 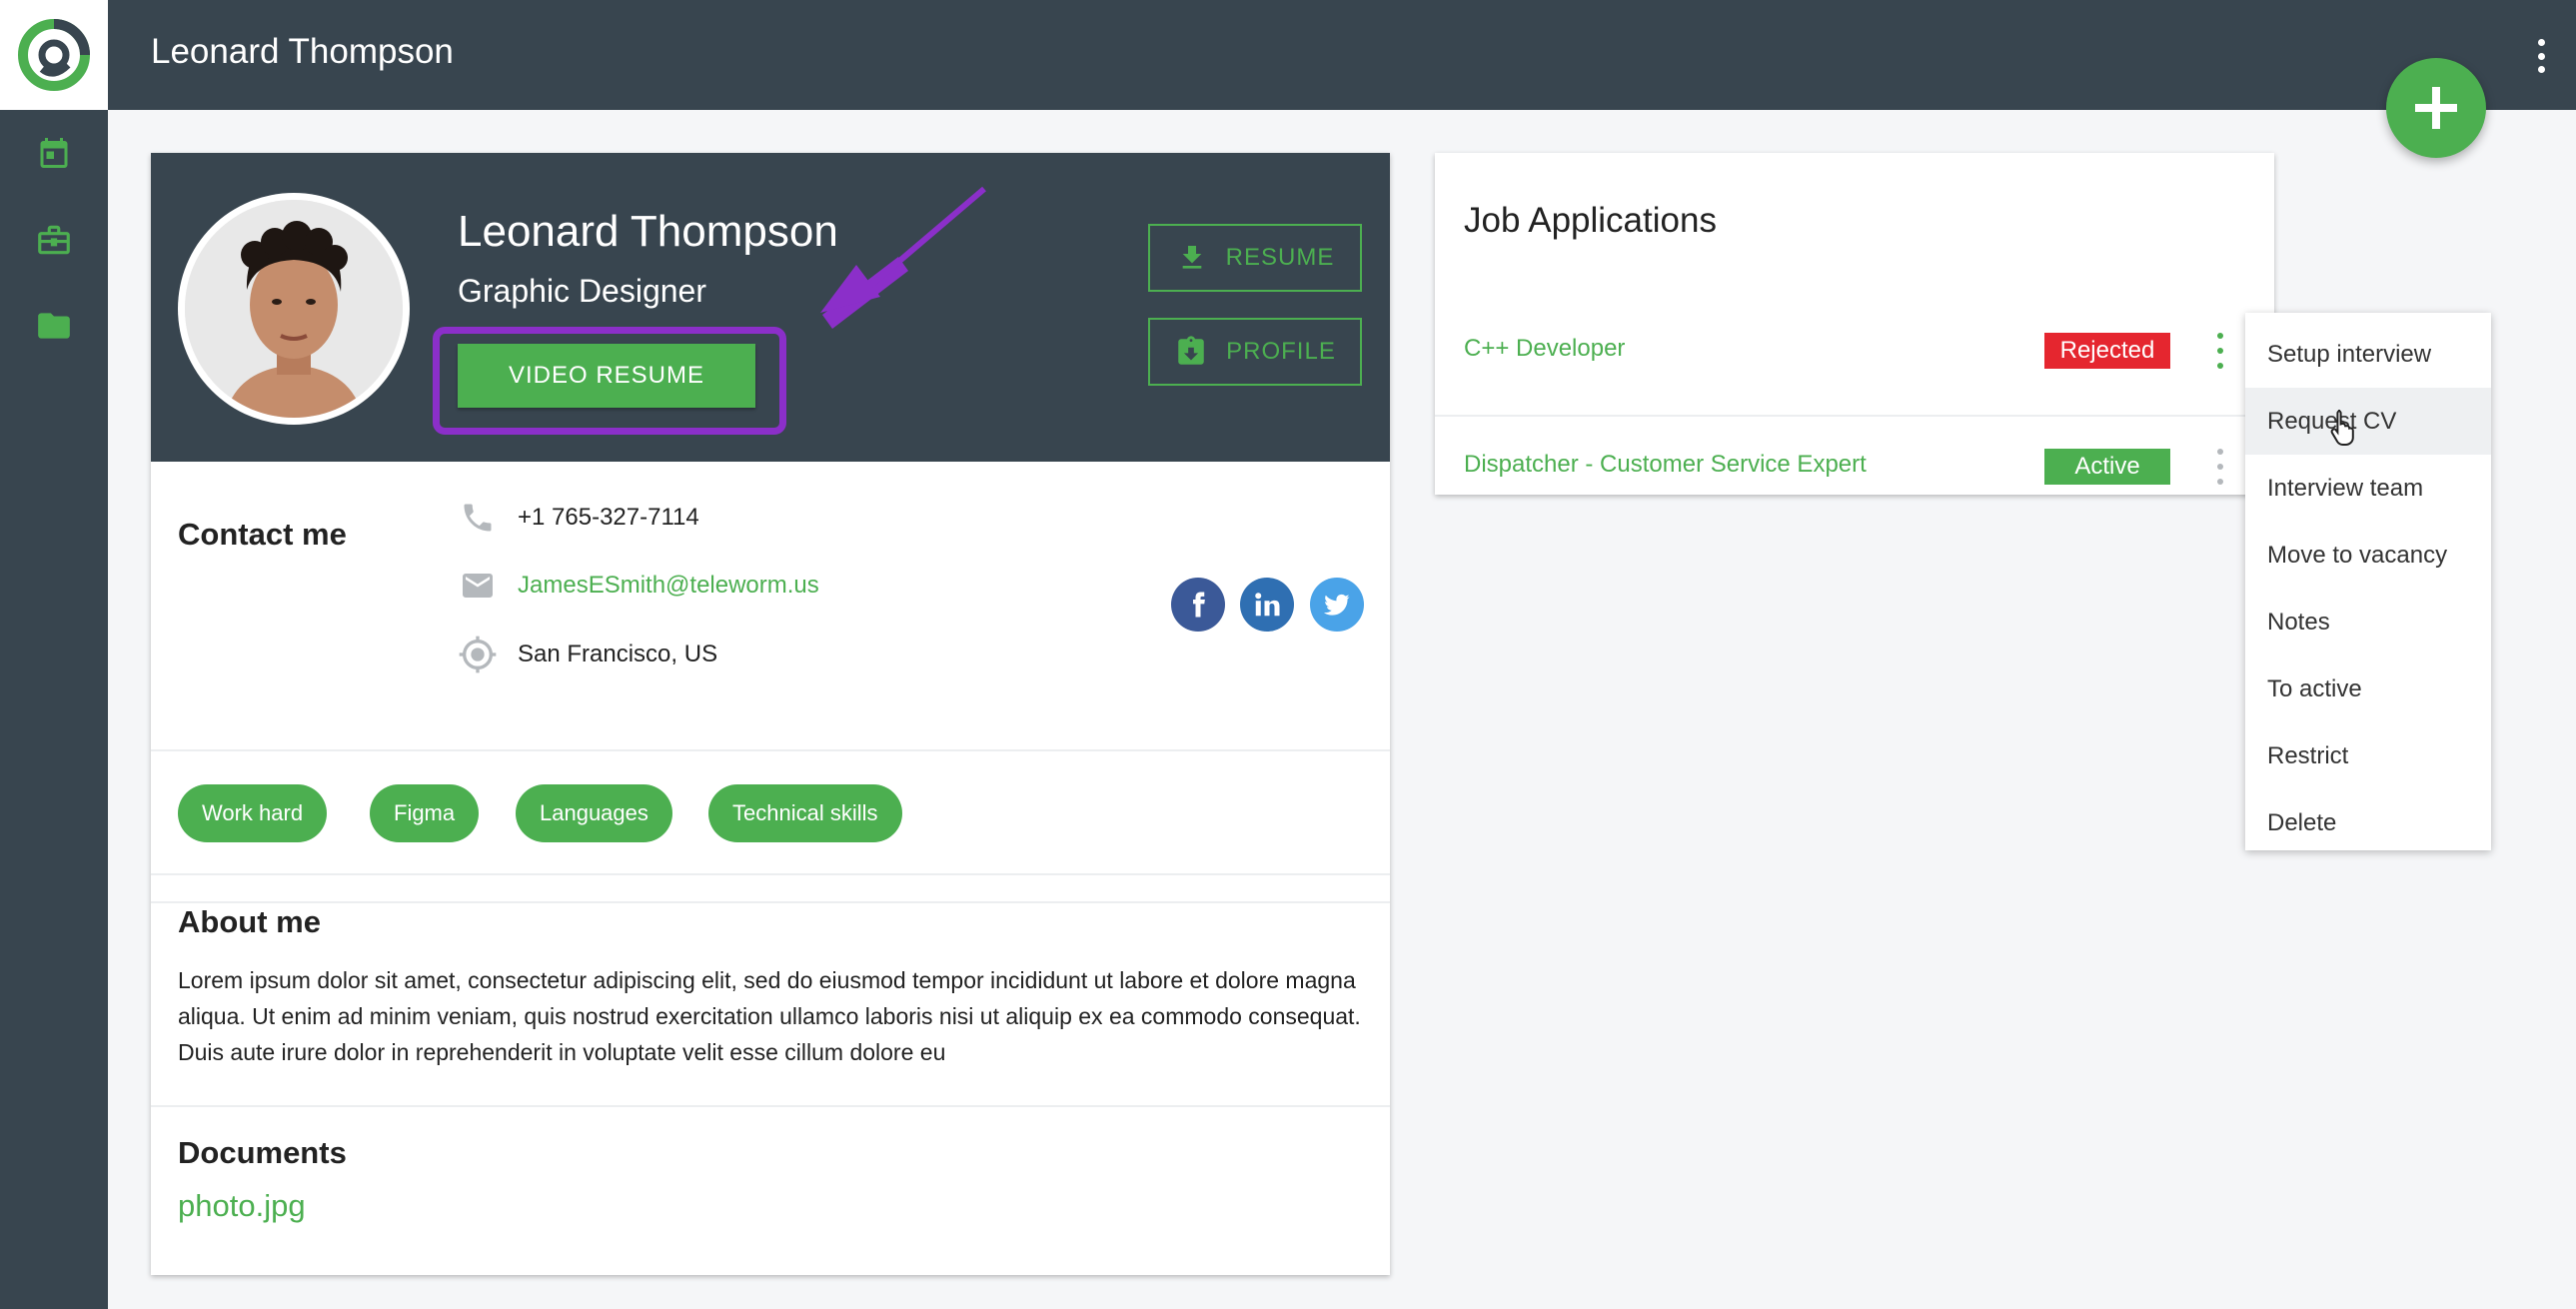 What do you see at coordinates (478, 655) in the screenshot?
I see `location-icon` at bounding box center [478, 655].